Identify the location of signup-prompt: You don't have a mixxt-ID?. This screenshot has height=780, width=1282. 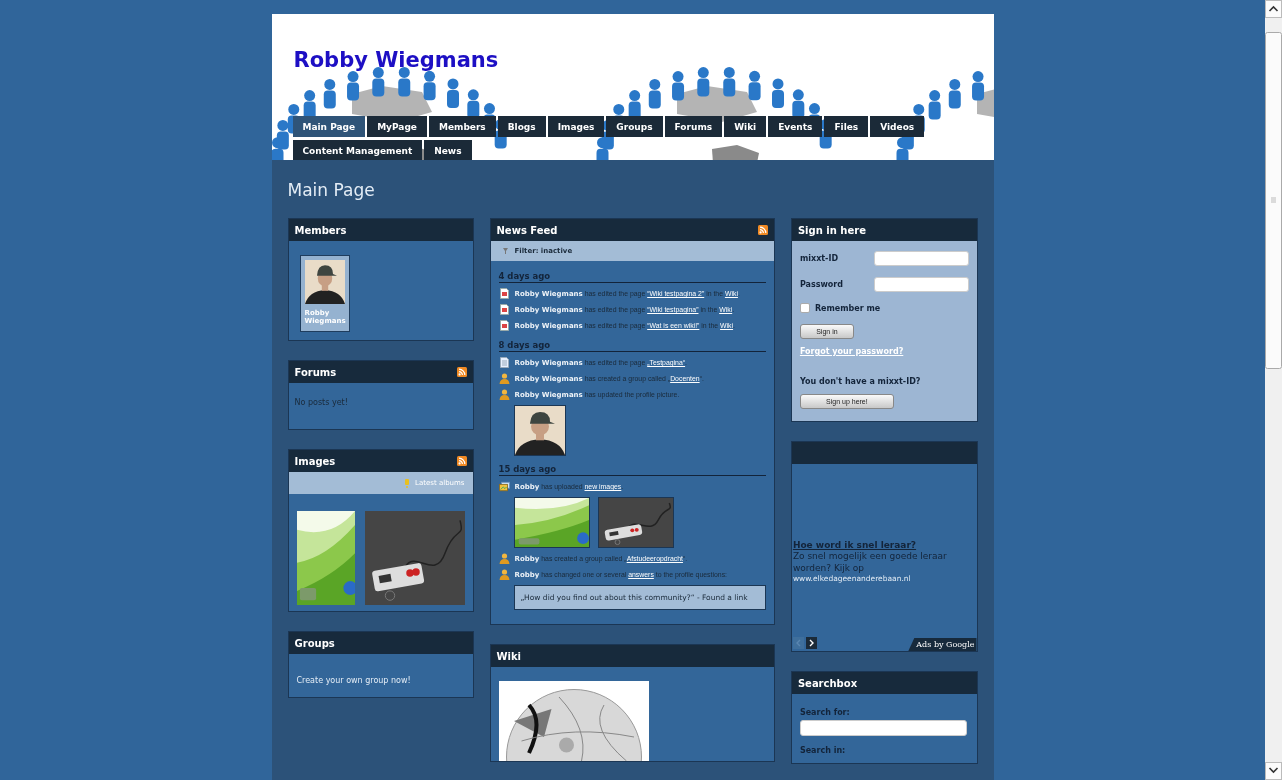
(860, 381).